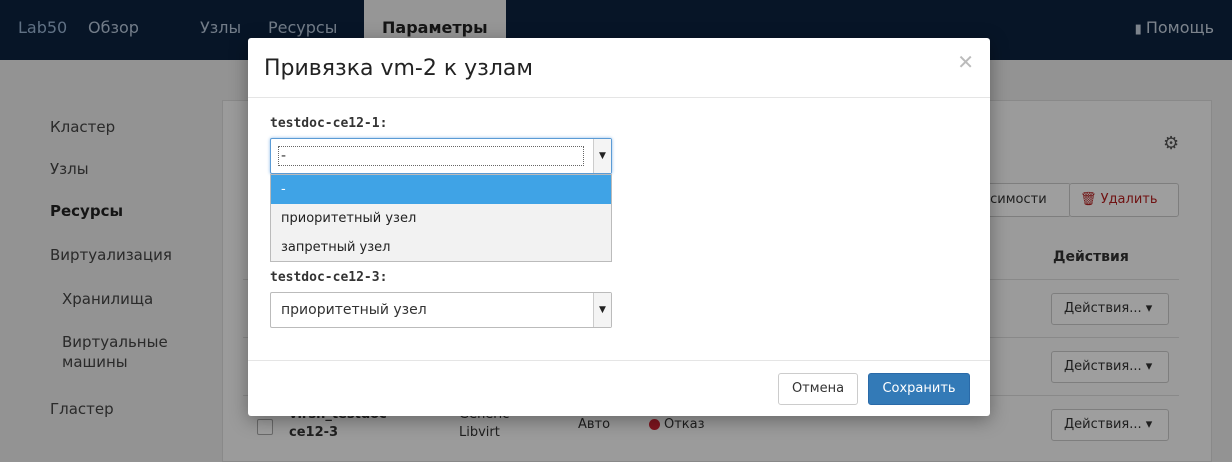  What do you see at coordinates (354, 310) in the screenshot?
I see `node3-select-value: приоритетный узел` at bounding box center [354, 310].